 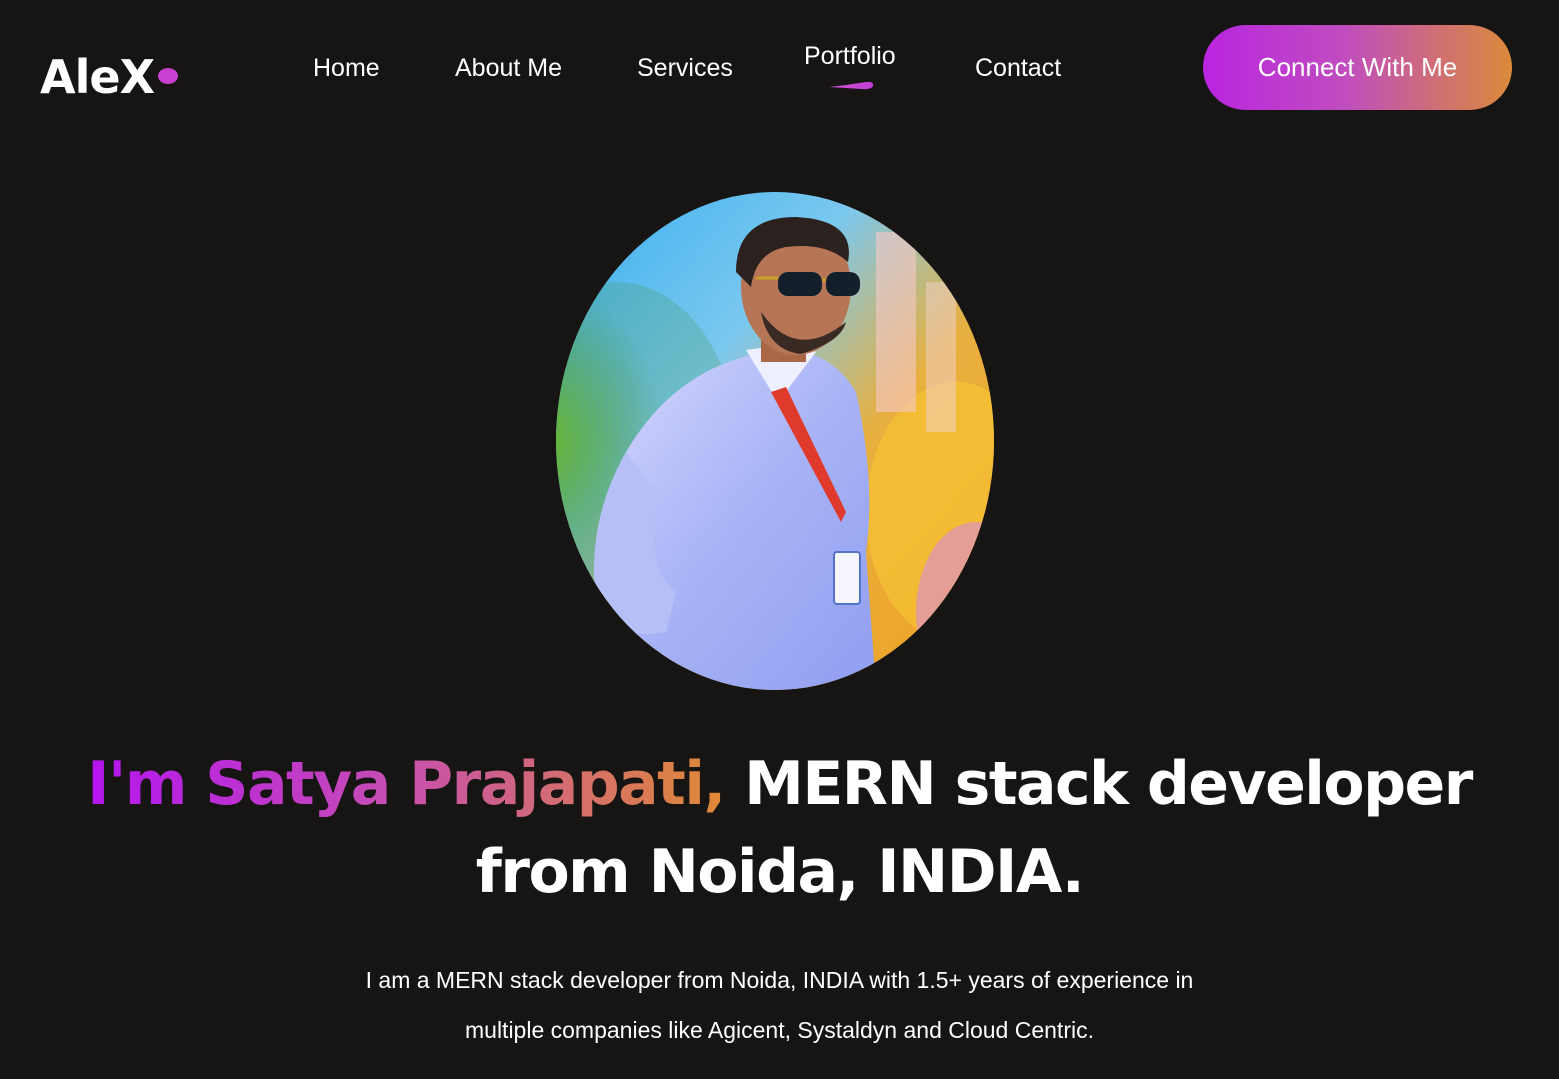 I want to click on logo-dot-icon, so click(x=168, y=76).